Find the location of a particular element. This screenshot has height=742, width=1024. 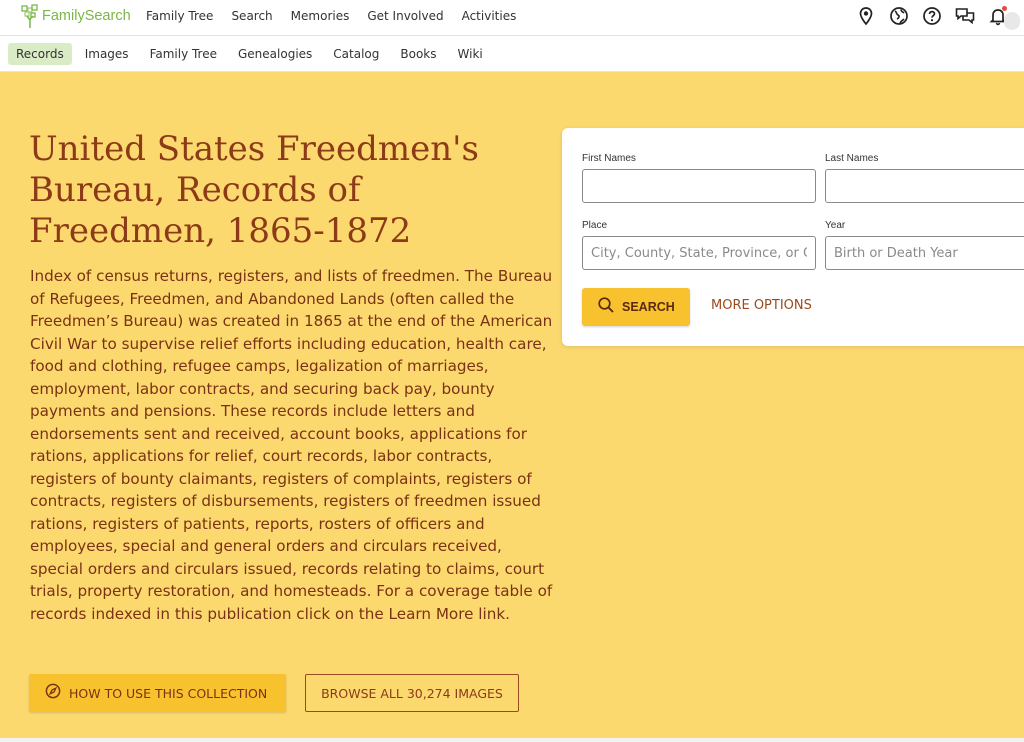

map-pin-icon is located at coordinates (866, 16).